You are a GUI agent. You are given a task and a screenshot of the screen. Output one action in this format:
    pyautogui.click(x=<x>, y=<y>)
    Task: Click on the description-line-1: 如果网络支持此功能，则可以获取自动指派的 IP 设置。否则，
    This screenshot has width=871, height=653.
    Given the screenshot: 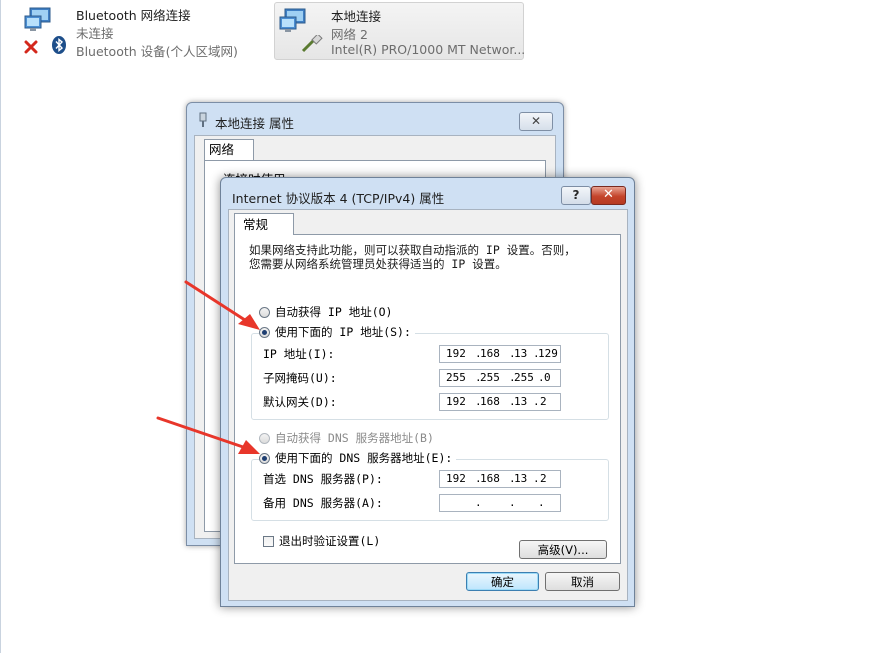 What is the action you would take?
    pyautogui.click(x=412, y=250)
    